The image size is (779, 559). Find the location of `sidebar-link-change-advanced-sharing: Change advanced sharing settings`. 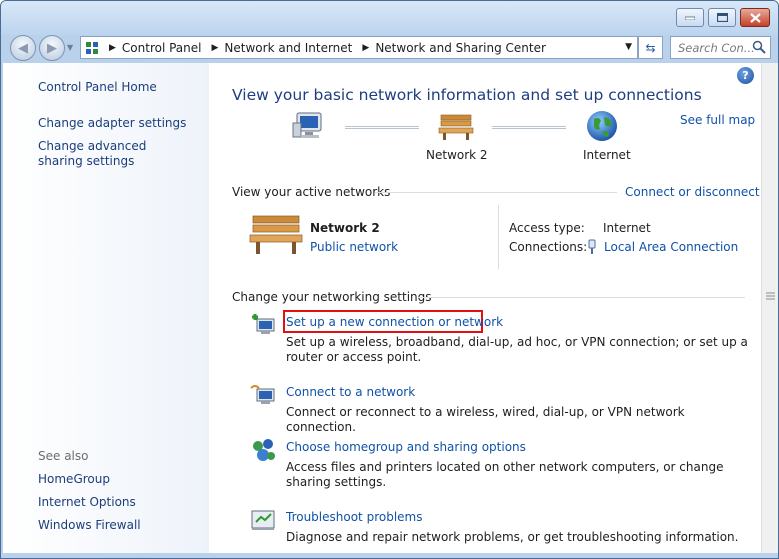

sidebar-link-change-advanced-sharing: Change advanced sharing settings is located at coordinates (113, 154).